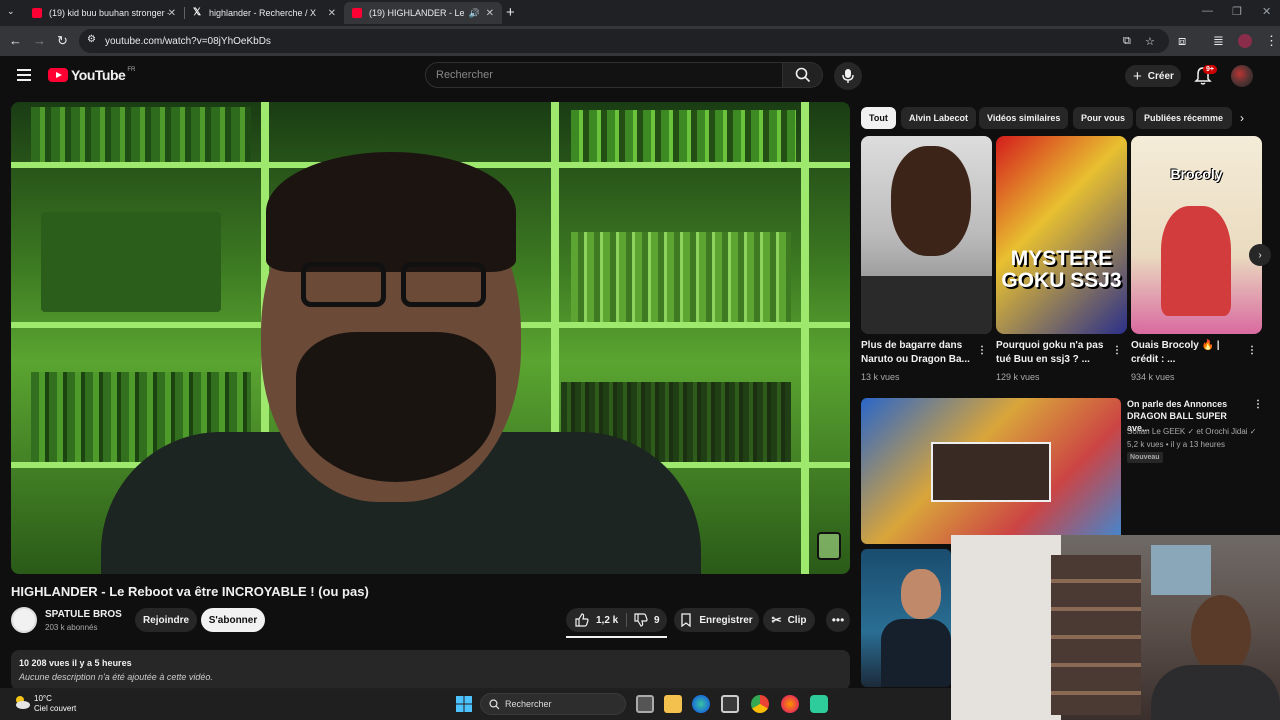 This screenshot has height=720, width=1280. What do you see at coordinates (423, 13) in the screenshot?
I see `browser-tab-3-active: (19) HIGHLANDER - Le Reb 🔊 ✕` at bounding box center [423, 13].